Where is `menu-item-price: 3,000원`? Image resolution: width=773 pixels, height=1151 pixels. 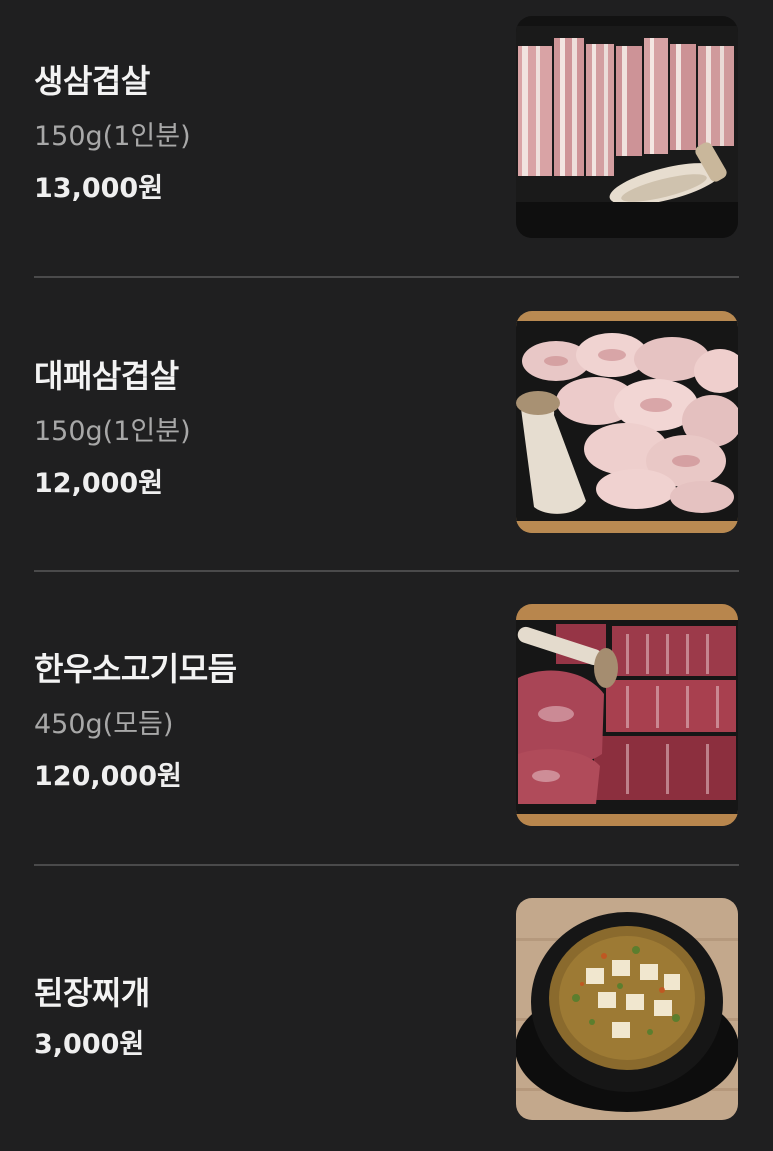 menu-item-price: 3,000원 is located at coordinates (89, 1044).